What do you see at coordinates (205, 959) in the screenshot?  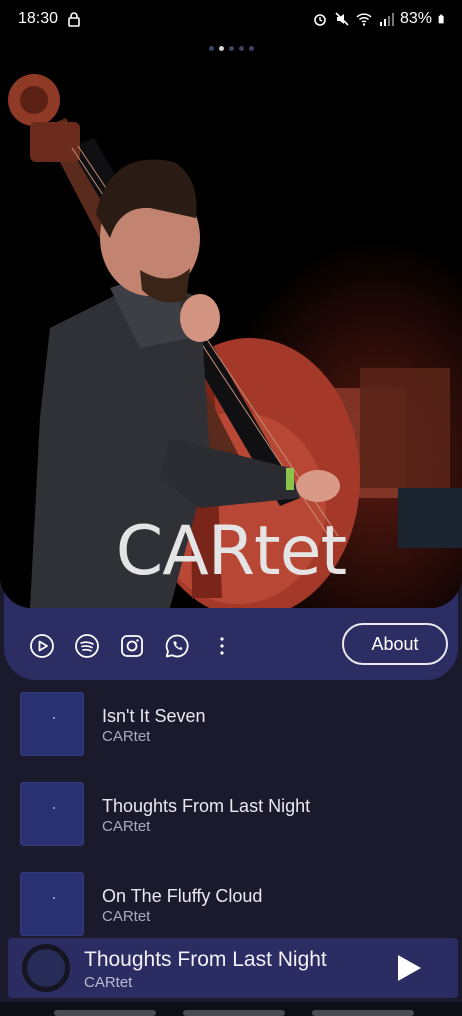 I see `now-playing-title: Thoughts From Last Night` at bounding box center [205, 959].